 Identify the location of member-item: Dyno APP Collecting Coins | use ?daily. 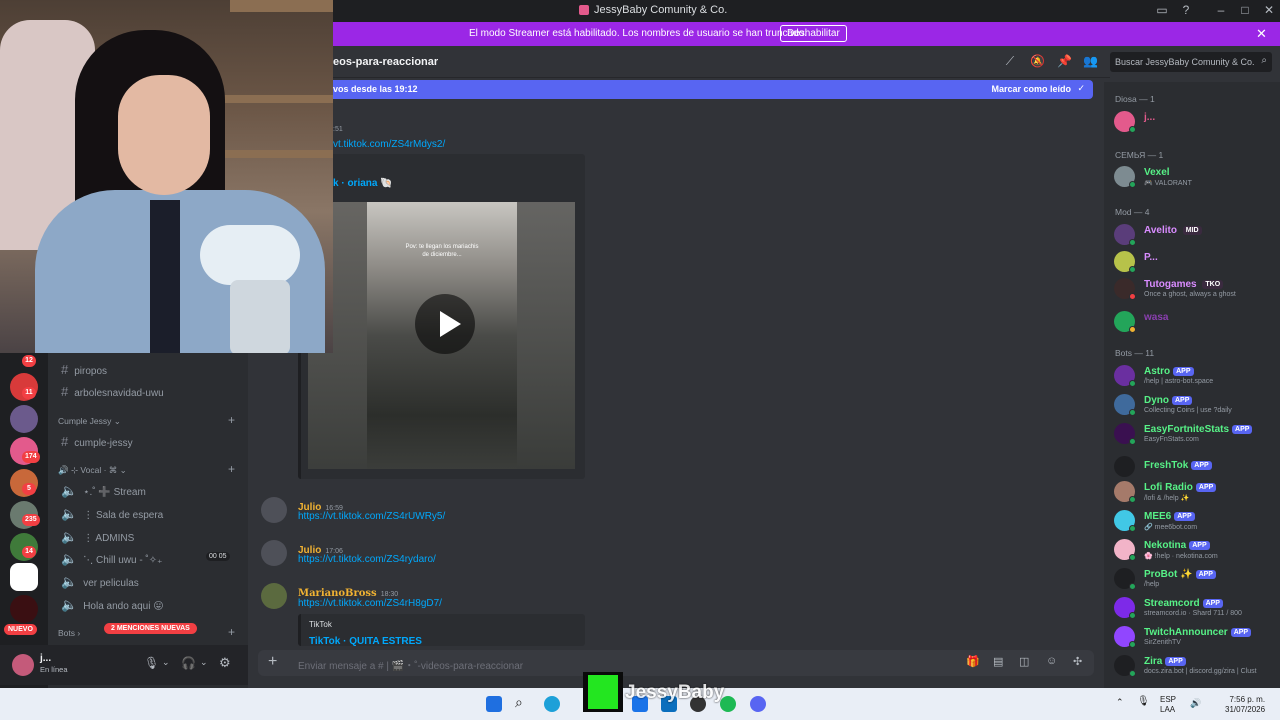
(1197, 407).